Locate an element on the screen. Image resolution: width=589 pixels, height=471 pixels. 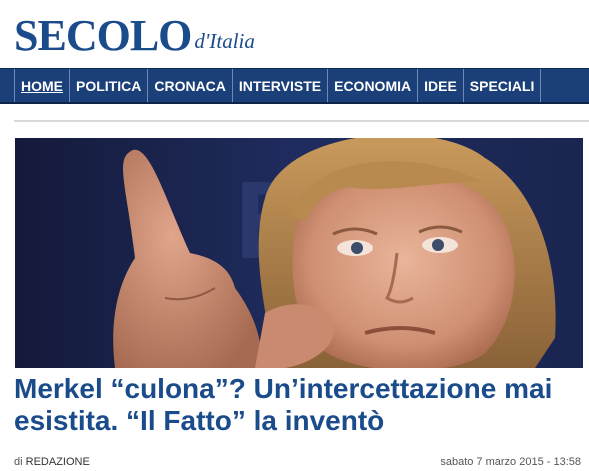
article-byline: di REDAZIONE is located at coordinates (52, 462).